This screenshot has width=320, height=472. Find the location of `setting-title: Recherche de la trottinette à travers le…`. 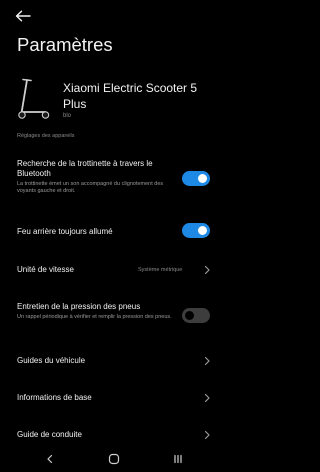

setting-title: Recherche de la trottinette à travers le… is located at coordinates (85, 168).